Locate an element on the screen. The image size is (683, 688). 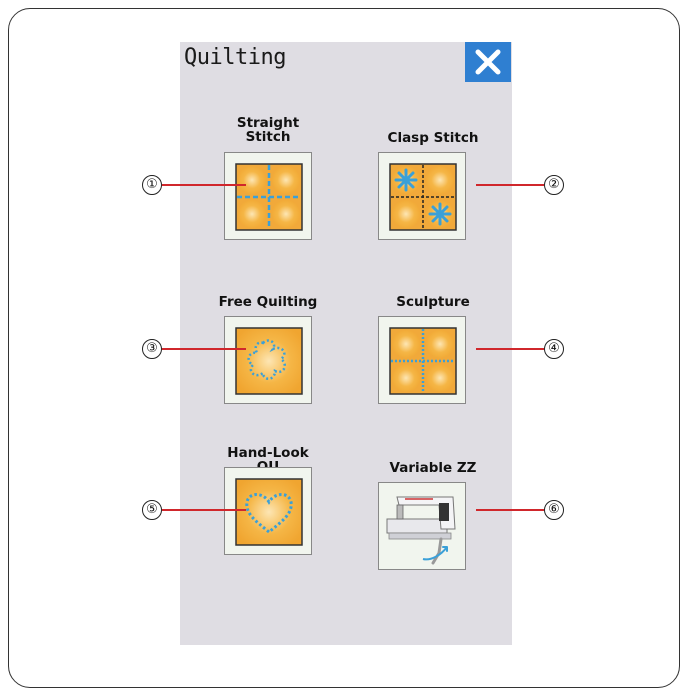
free-quilting-button is located at coordinates (268, 360).